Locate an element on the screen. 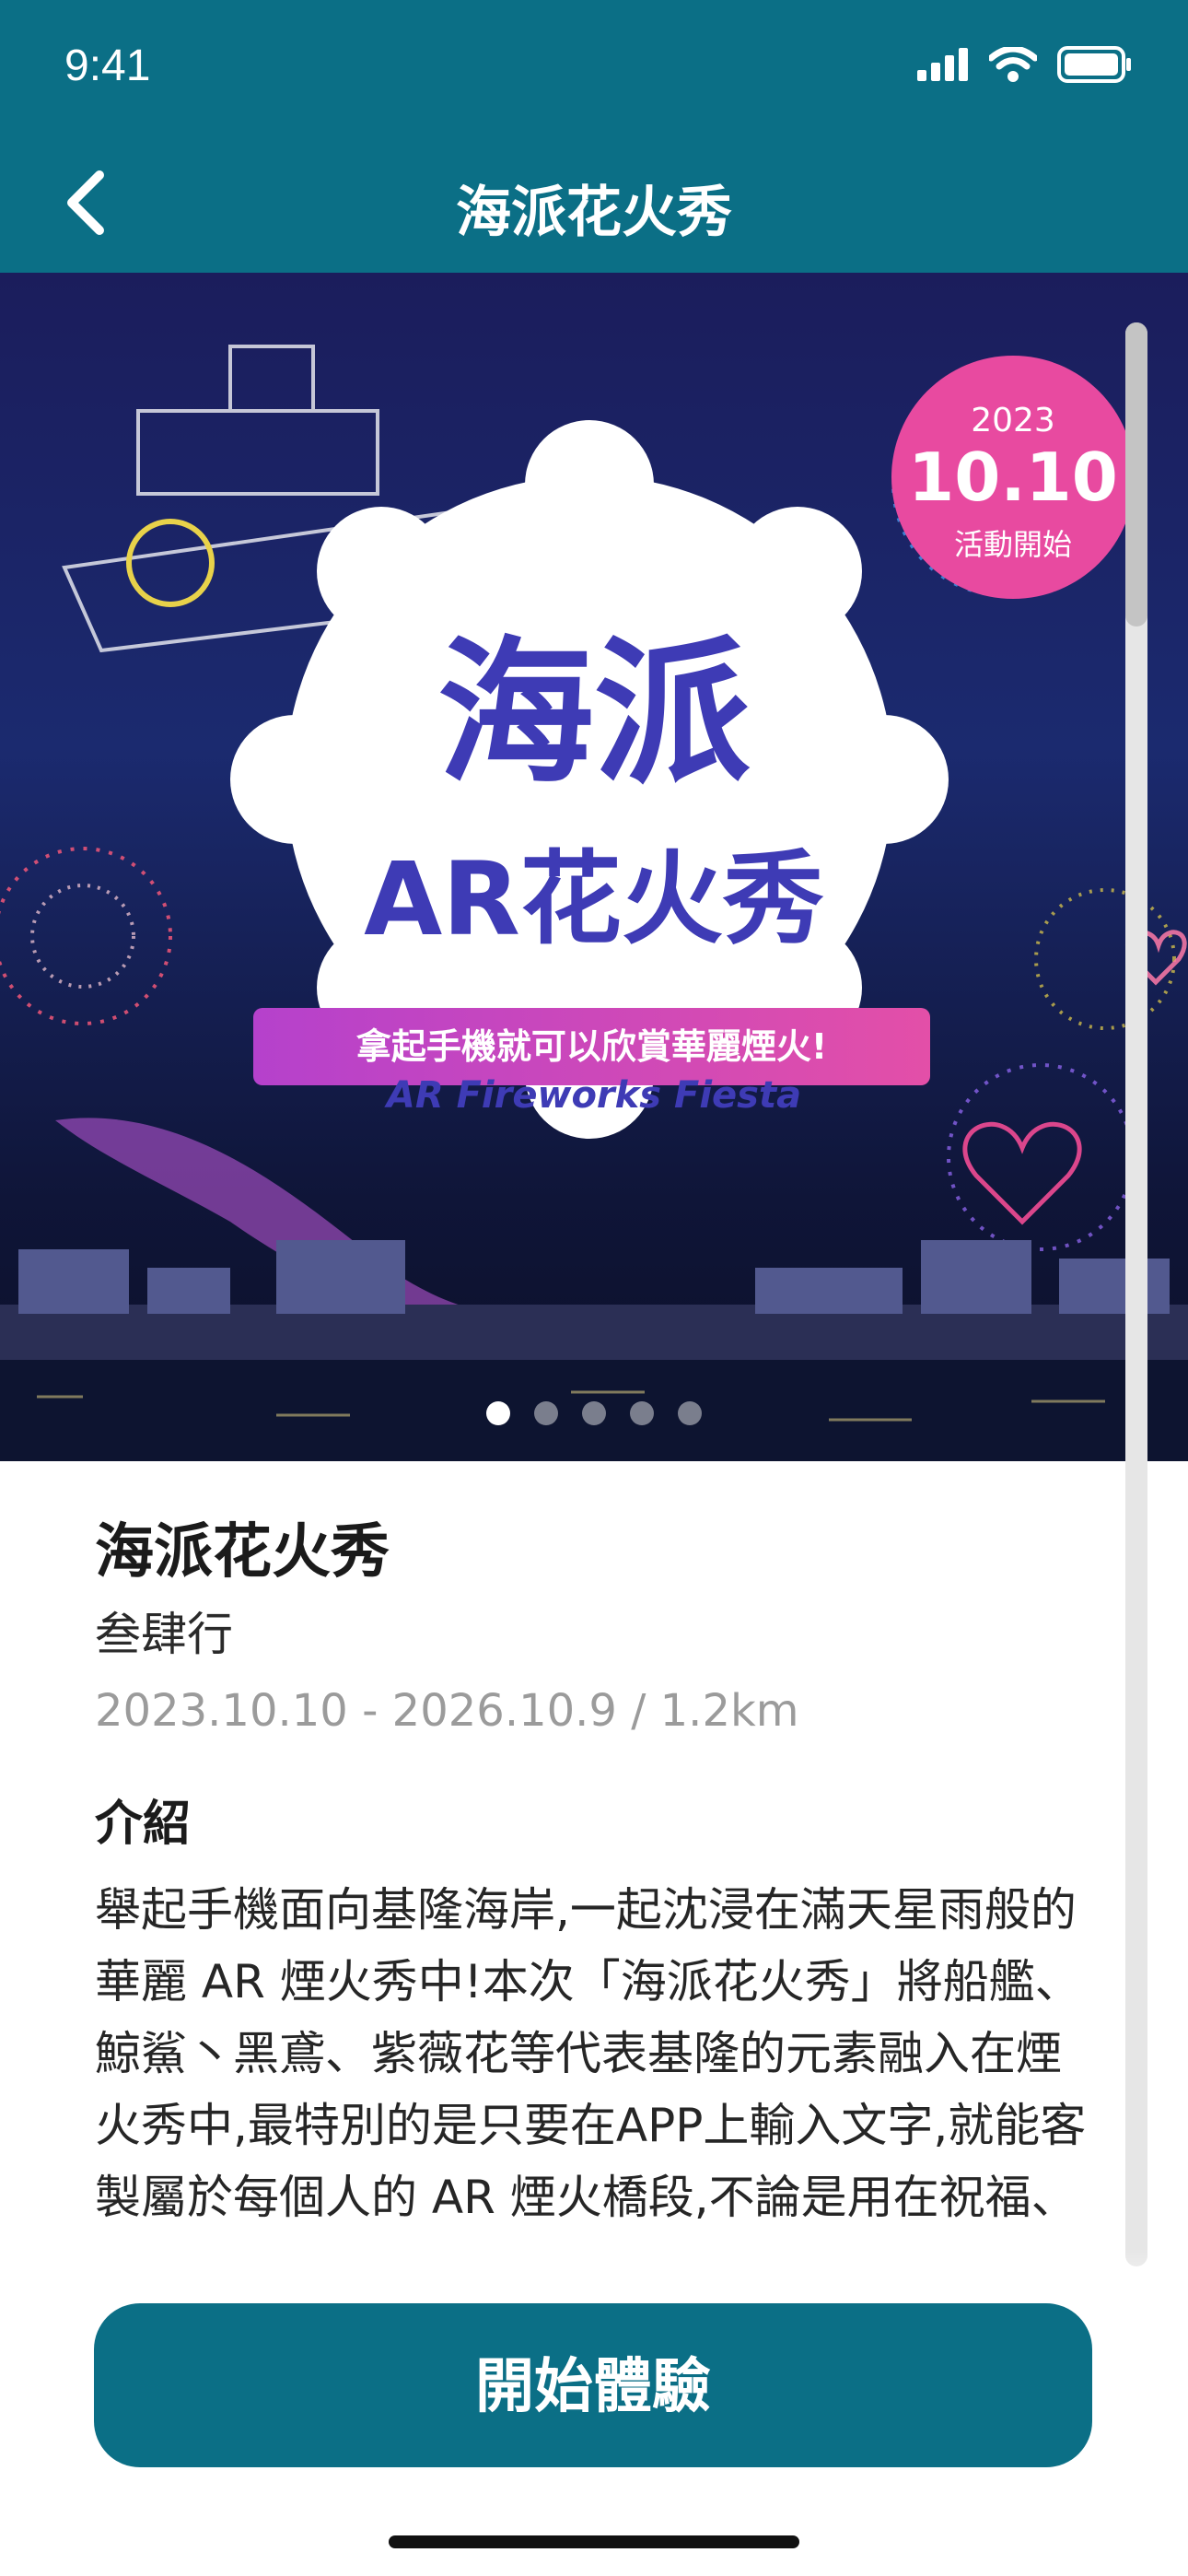 The height and width of the screenshot is (2576, 1188). intro-heading: 介紹 is located at coordinates (143, 1824).